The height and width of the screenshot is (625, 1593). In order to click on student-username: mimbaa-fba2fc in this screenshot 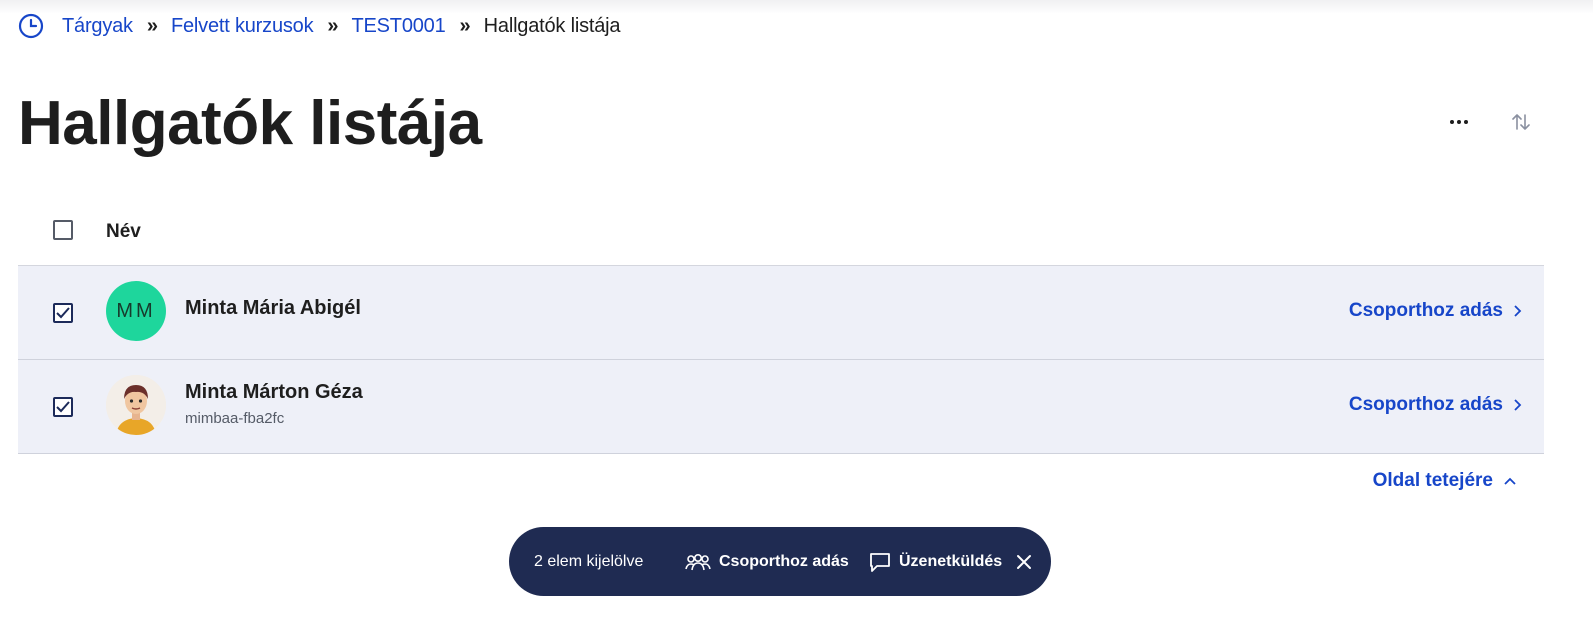, I will do `click(235, 418)`.